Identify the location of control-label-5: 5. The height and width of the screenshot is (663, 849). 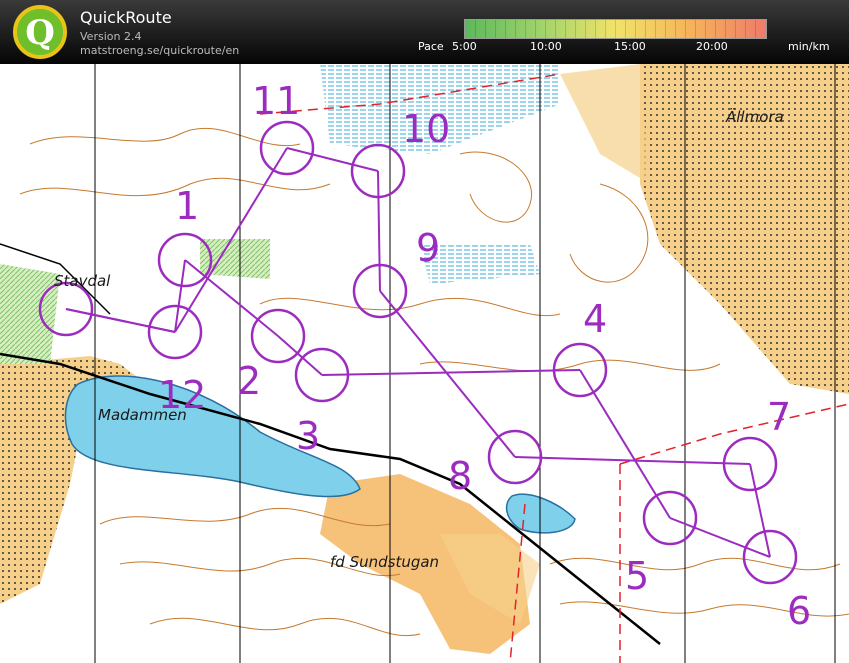
(637, 576).